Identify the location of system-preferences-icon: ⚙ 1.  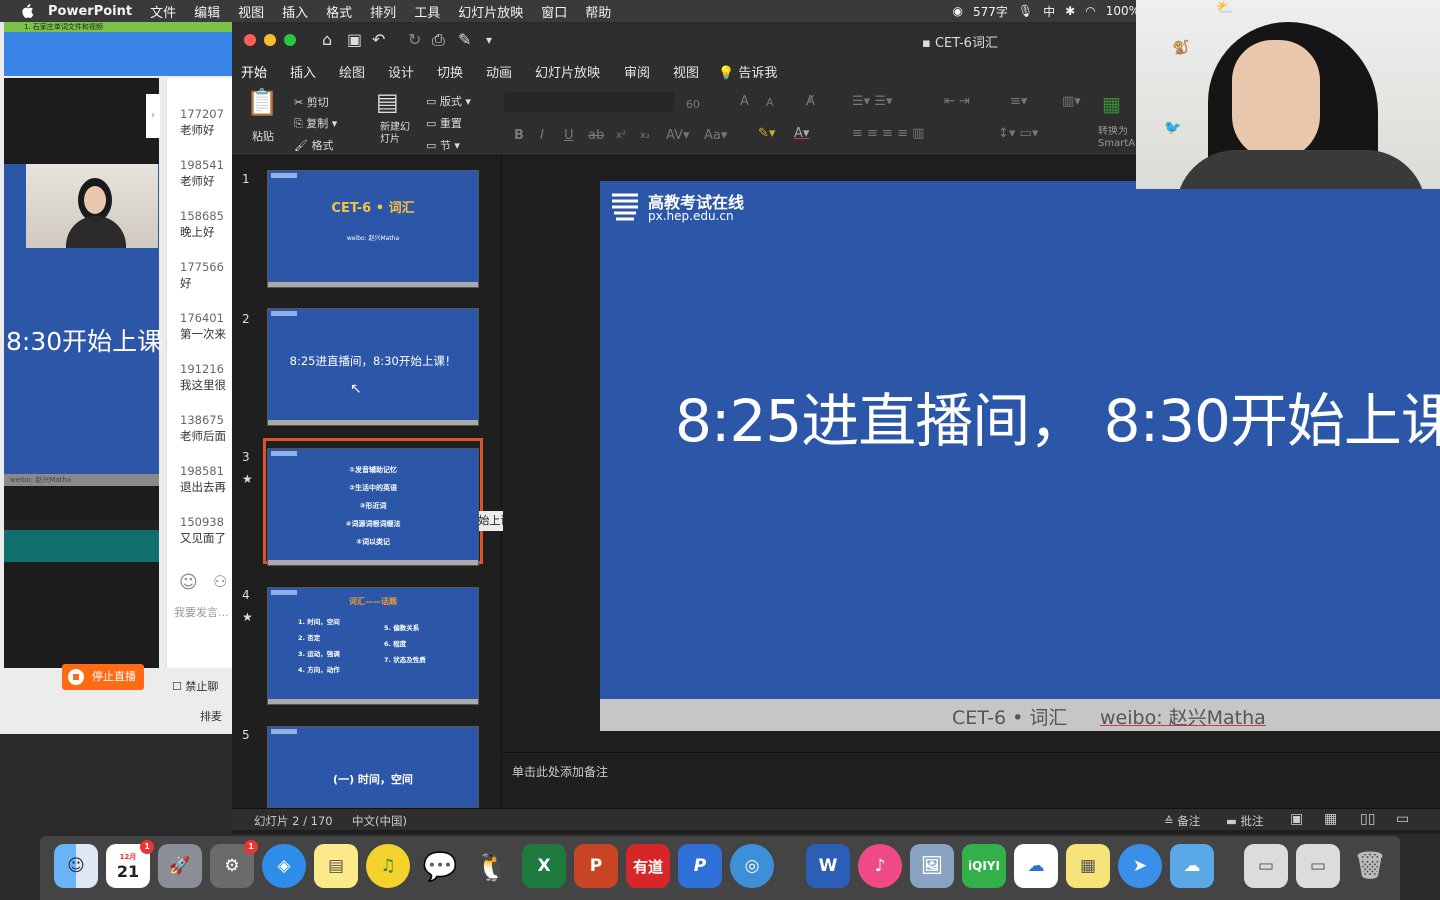
(234, 864).